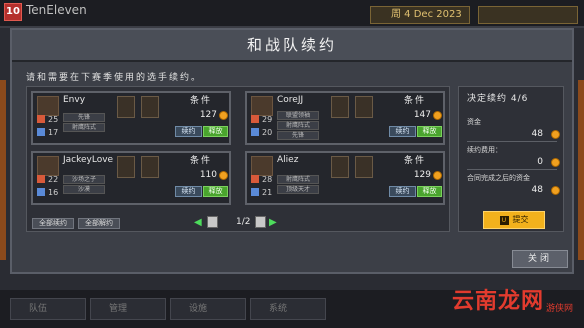 The width and height of the screenshot is (584, 328). I want to click on salary-value: 127, so click(208, 115).